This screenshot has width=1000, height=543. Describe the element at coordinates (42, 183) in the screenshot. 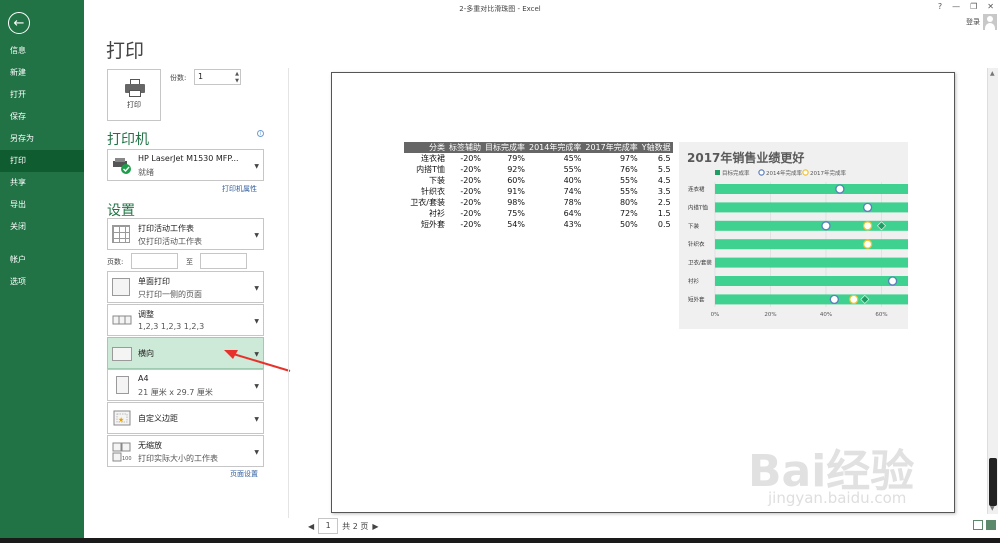

I see `nav-item-share: 共享` at that location.